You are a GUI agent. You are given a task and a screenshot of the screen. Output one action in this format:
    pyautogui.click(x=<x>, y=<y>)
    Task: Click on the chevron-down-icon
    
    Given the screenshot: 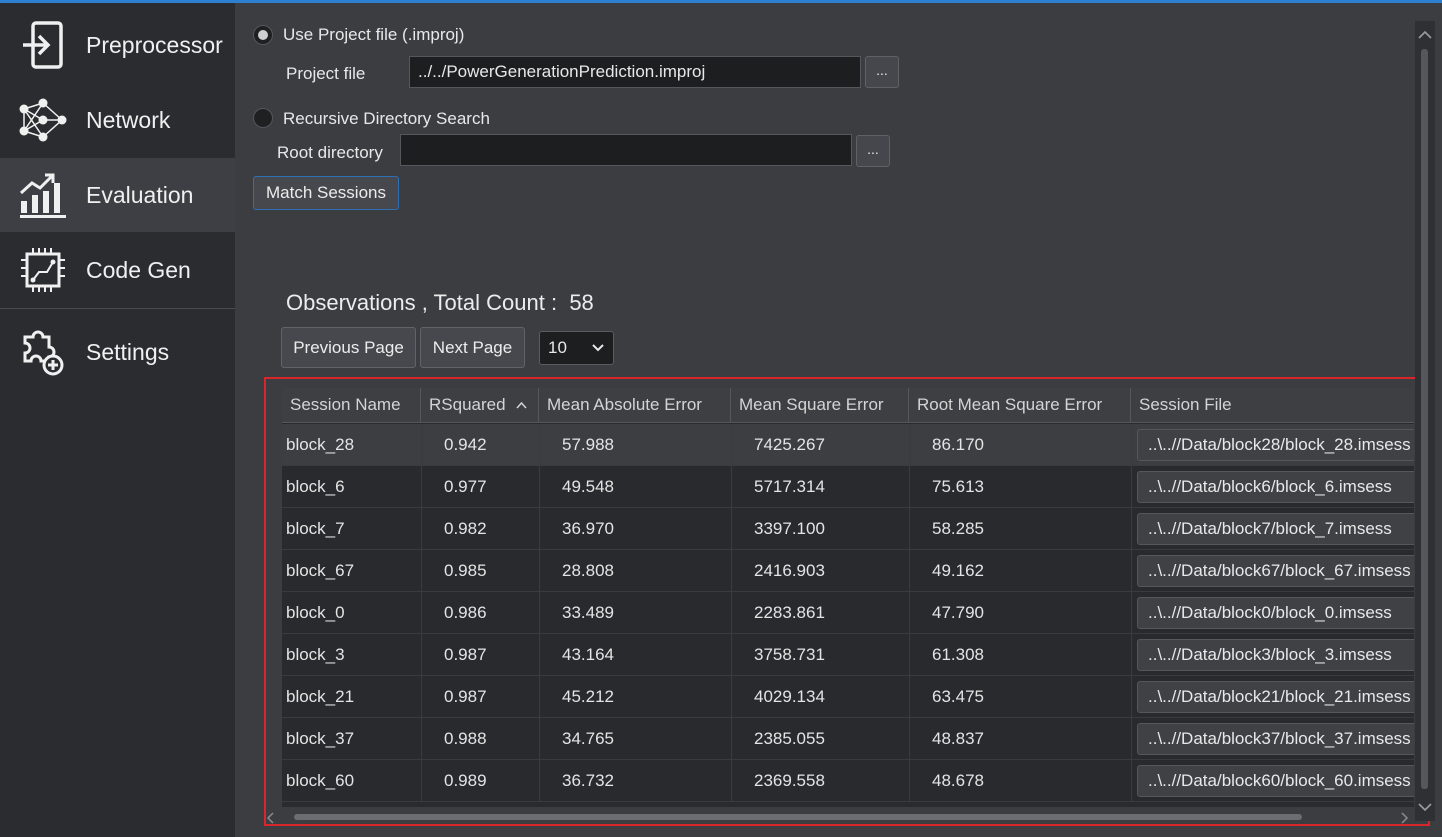 What is the action you would take?
    pyautogui.click(x=598, y=350)
    